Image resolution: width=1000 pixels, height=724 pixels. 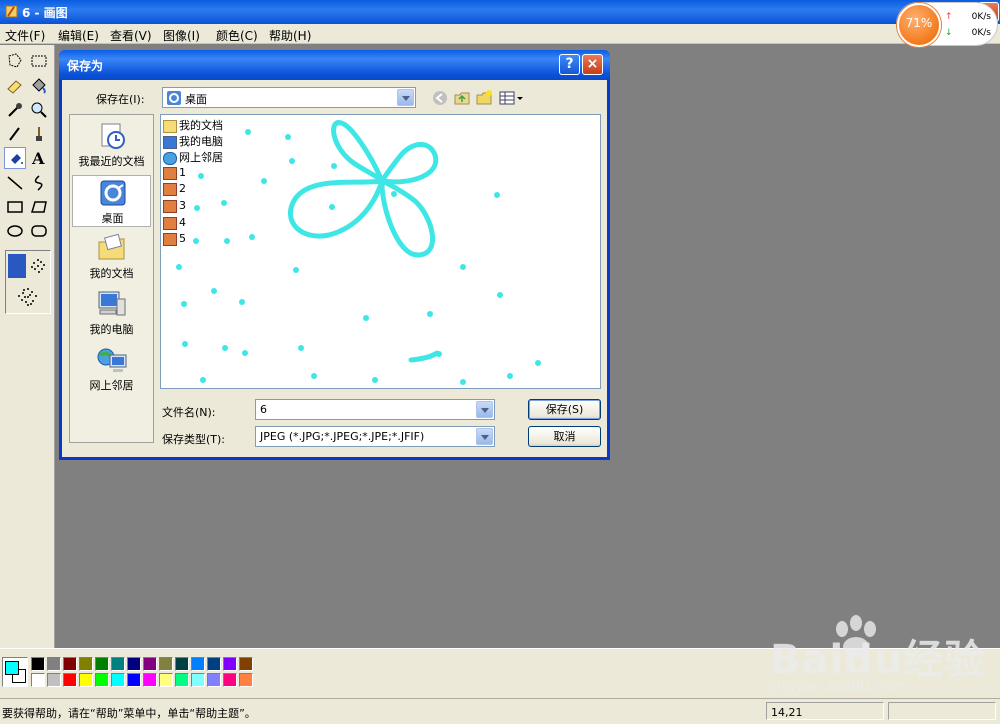 I want to click on dialog-help-button: ?, so click(x=569, y=64).